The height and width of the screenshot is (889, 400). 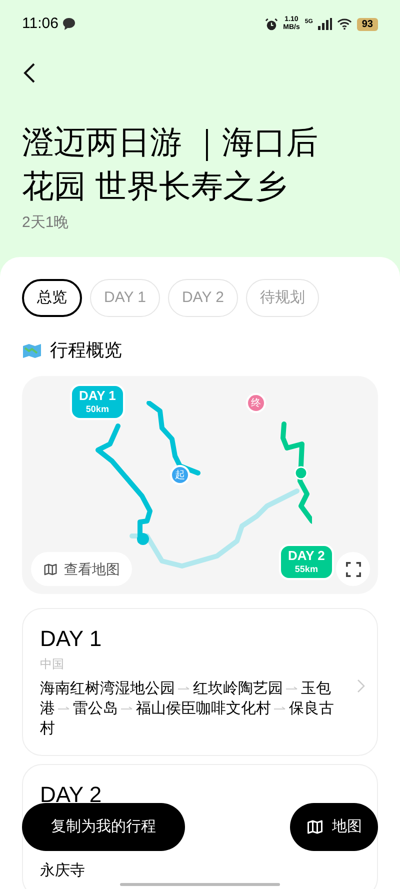 I want to click on day-card: DAY 1 中国 海南红树湾湿地公园 红坎岭陶艺园 玉包港 雷公岛 福山侯臣咖啡文化村 保良古村, so click(x=200, y=682).